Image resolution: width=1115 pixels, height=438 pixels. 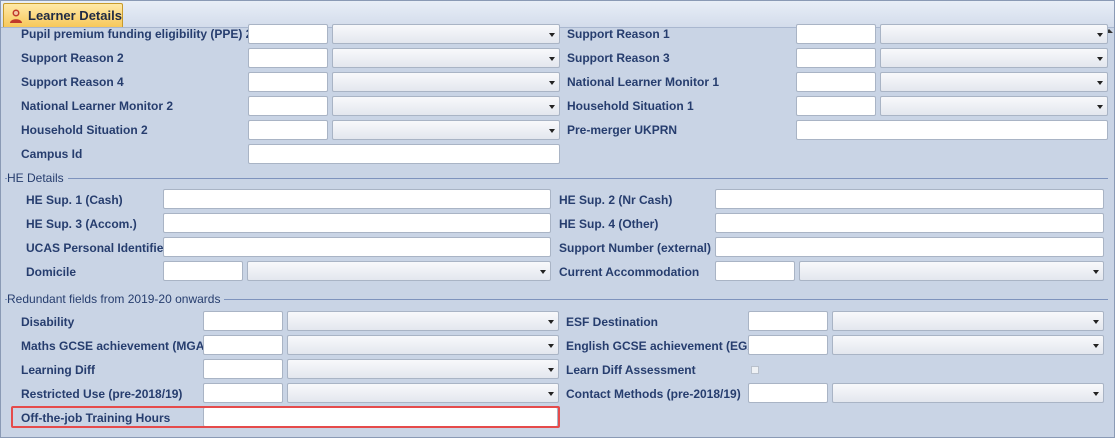 What do you see at coordinates (446, 58) in the screenshot?
I see `support-reason-2-select` at bounding box center [446, 58].